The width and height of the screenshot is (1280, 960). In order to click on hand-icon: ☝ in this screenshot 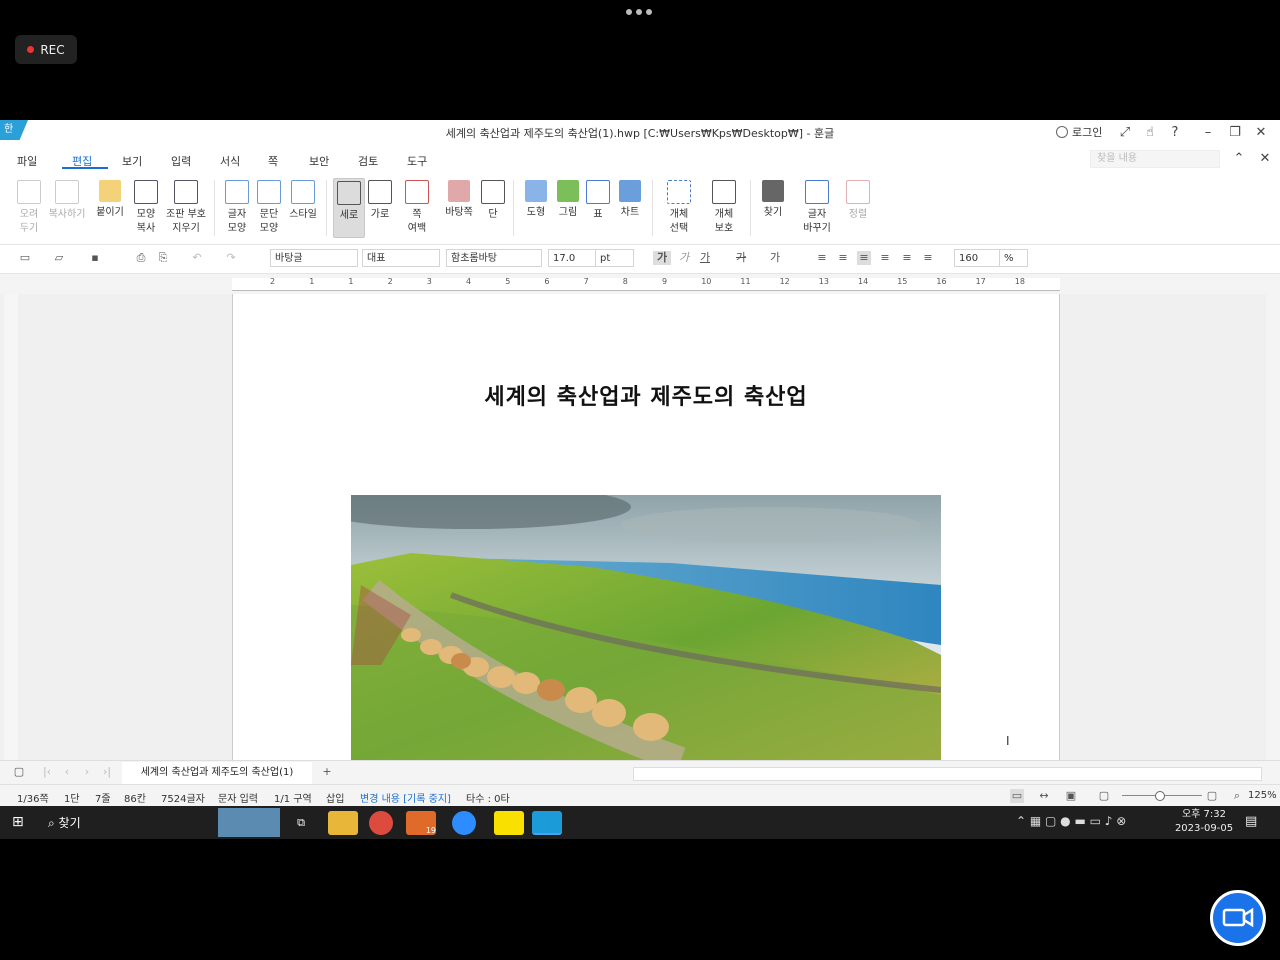, I will do `click(1150, 133)`.